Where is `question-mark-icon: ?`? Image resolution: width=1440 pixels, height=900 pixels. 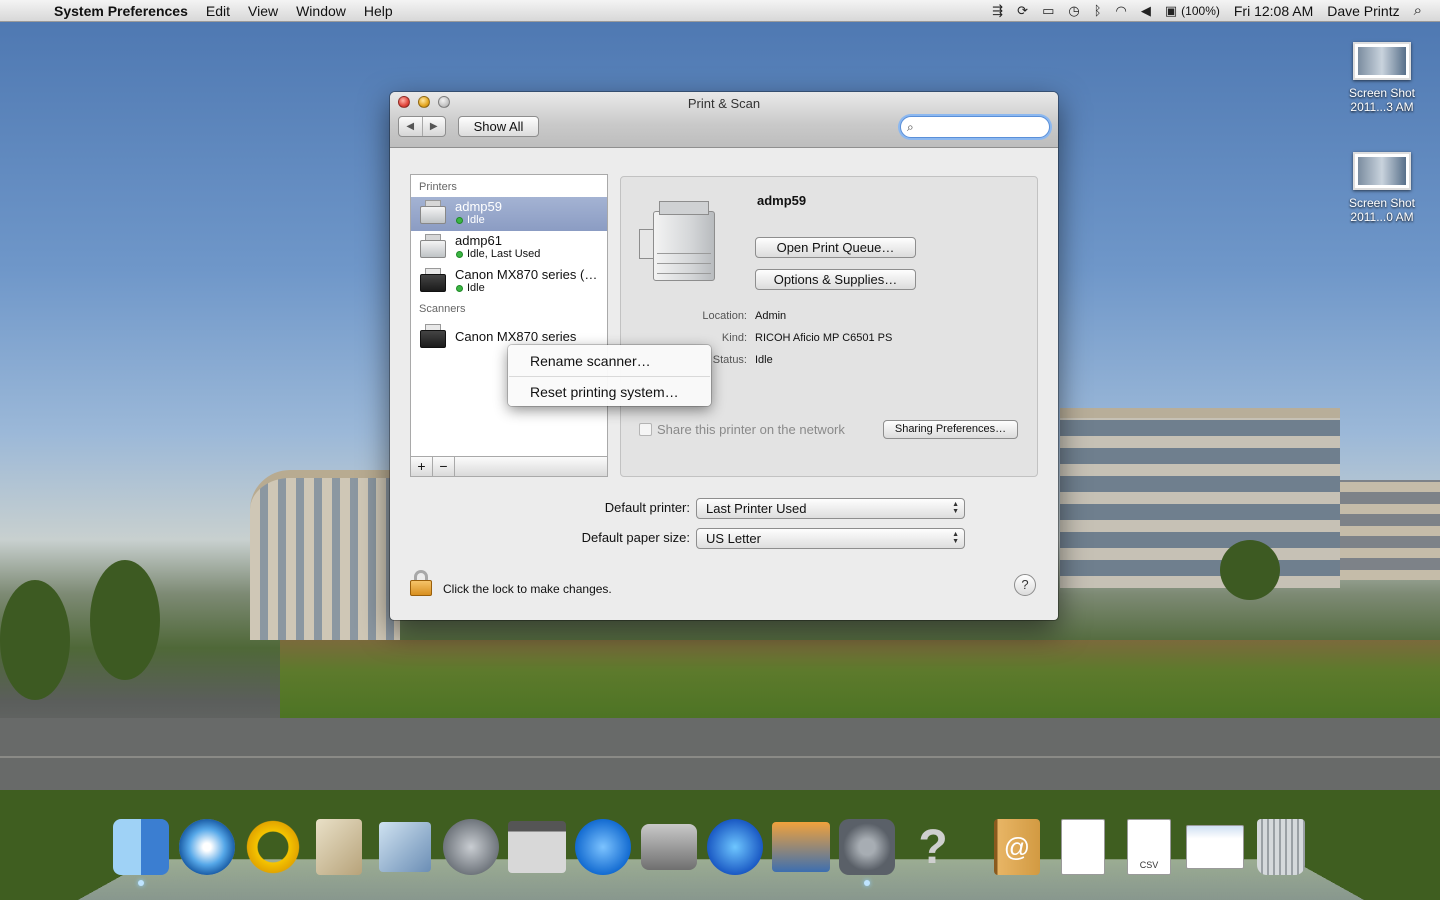
question-mark-icon: ? is located at coordinates (933, 847).